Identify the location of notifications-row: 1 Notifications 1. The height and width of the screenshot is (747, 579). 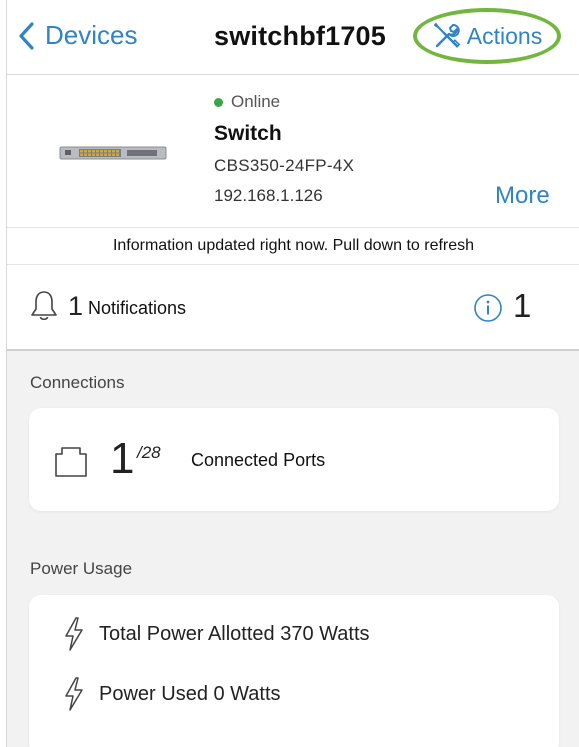
(293, 308).